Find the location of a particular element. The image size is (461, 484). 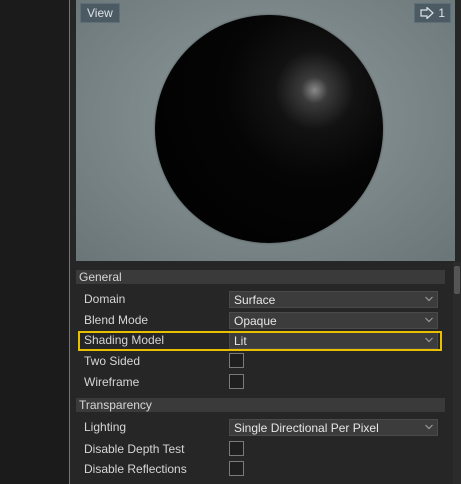

property-row-disable-reflections: Disable Reflections is located at coordinates (260, 470).